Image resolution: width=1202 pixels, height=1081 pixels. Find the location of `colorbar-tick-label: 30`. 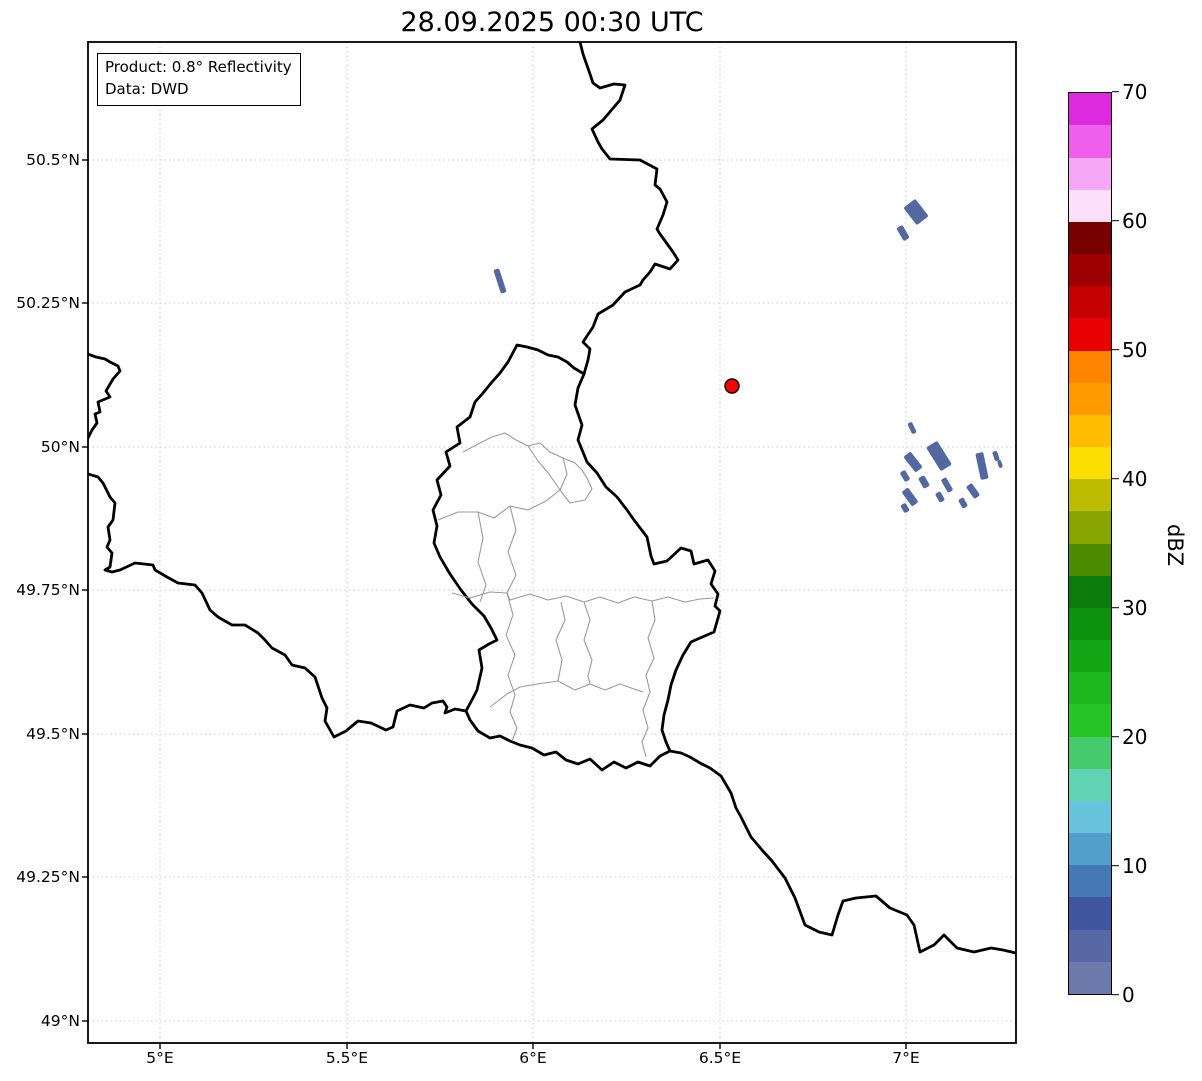

colorbar-tick-label: 30 is located at coordinates (1135, 608).